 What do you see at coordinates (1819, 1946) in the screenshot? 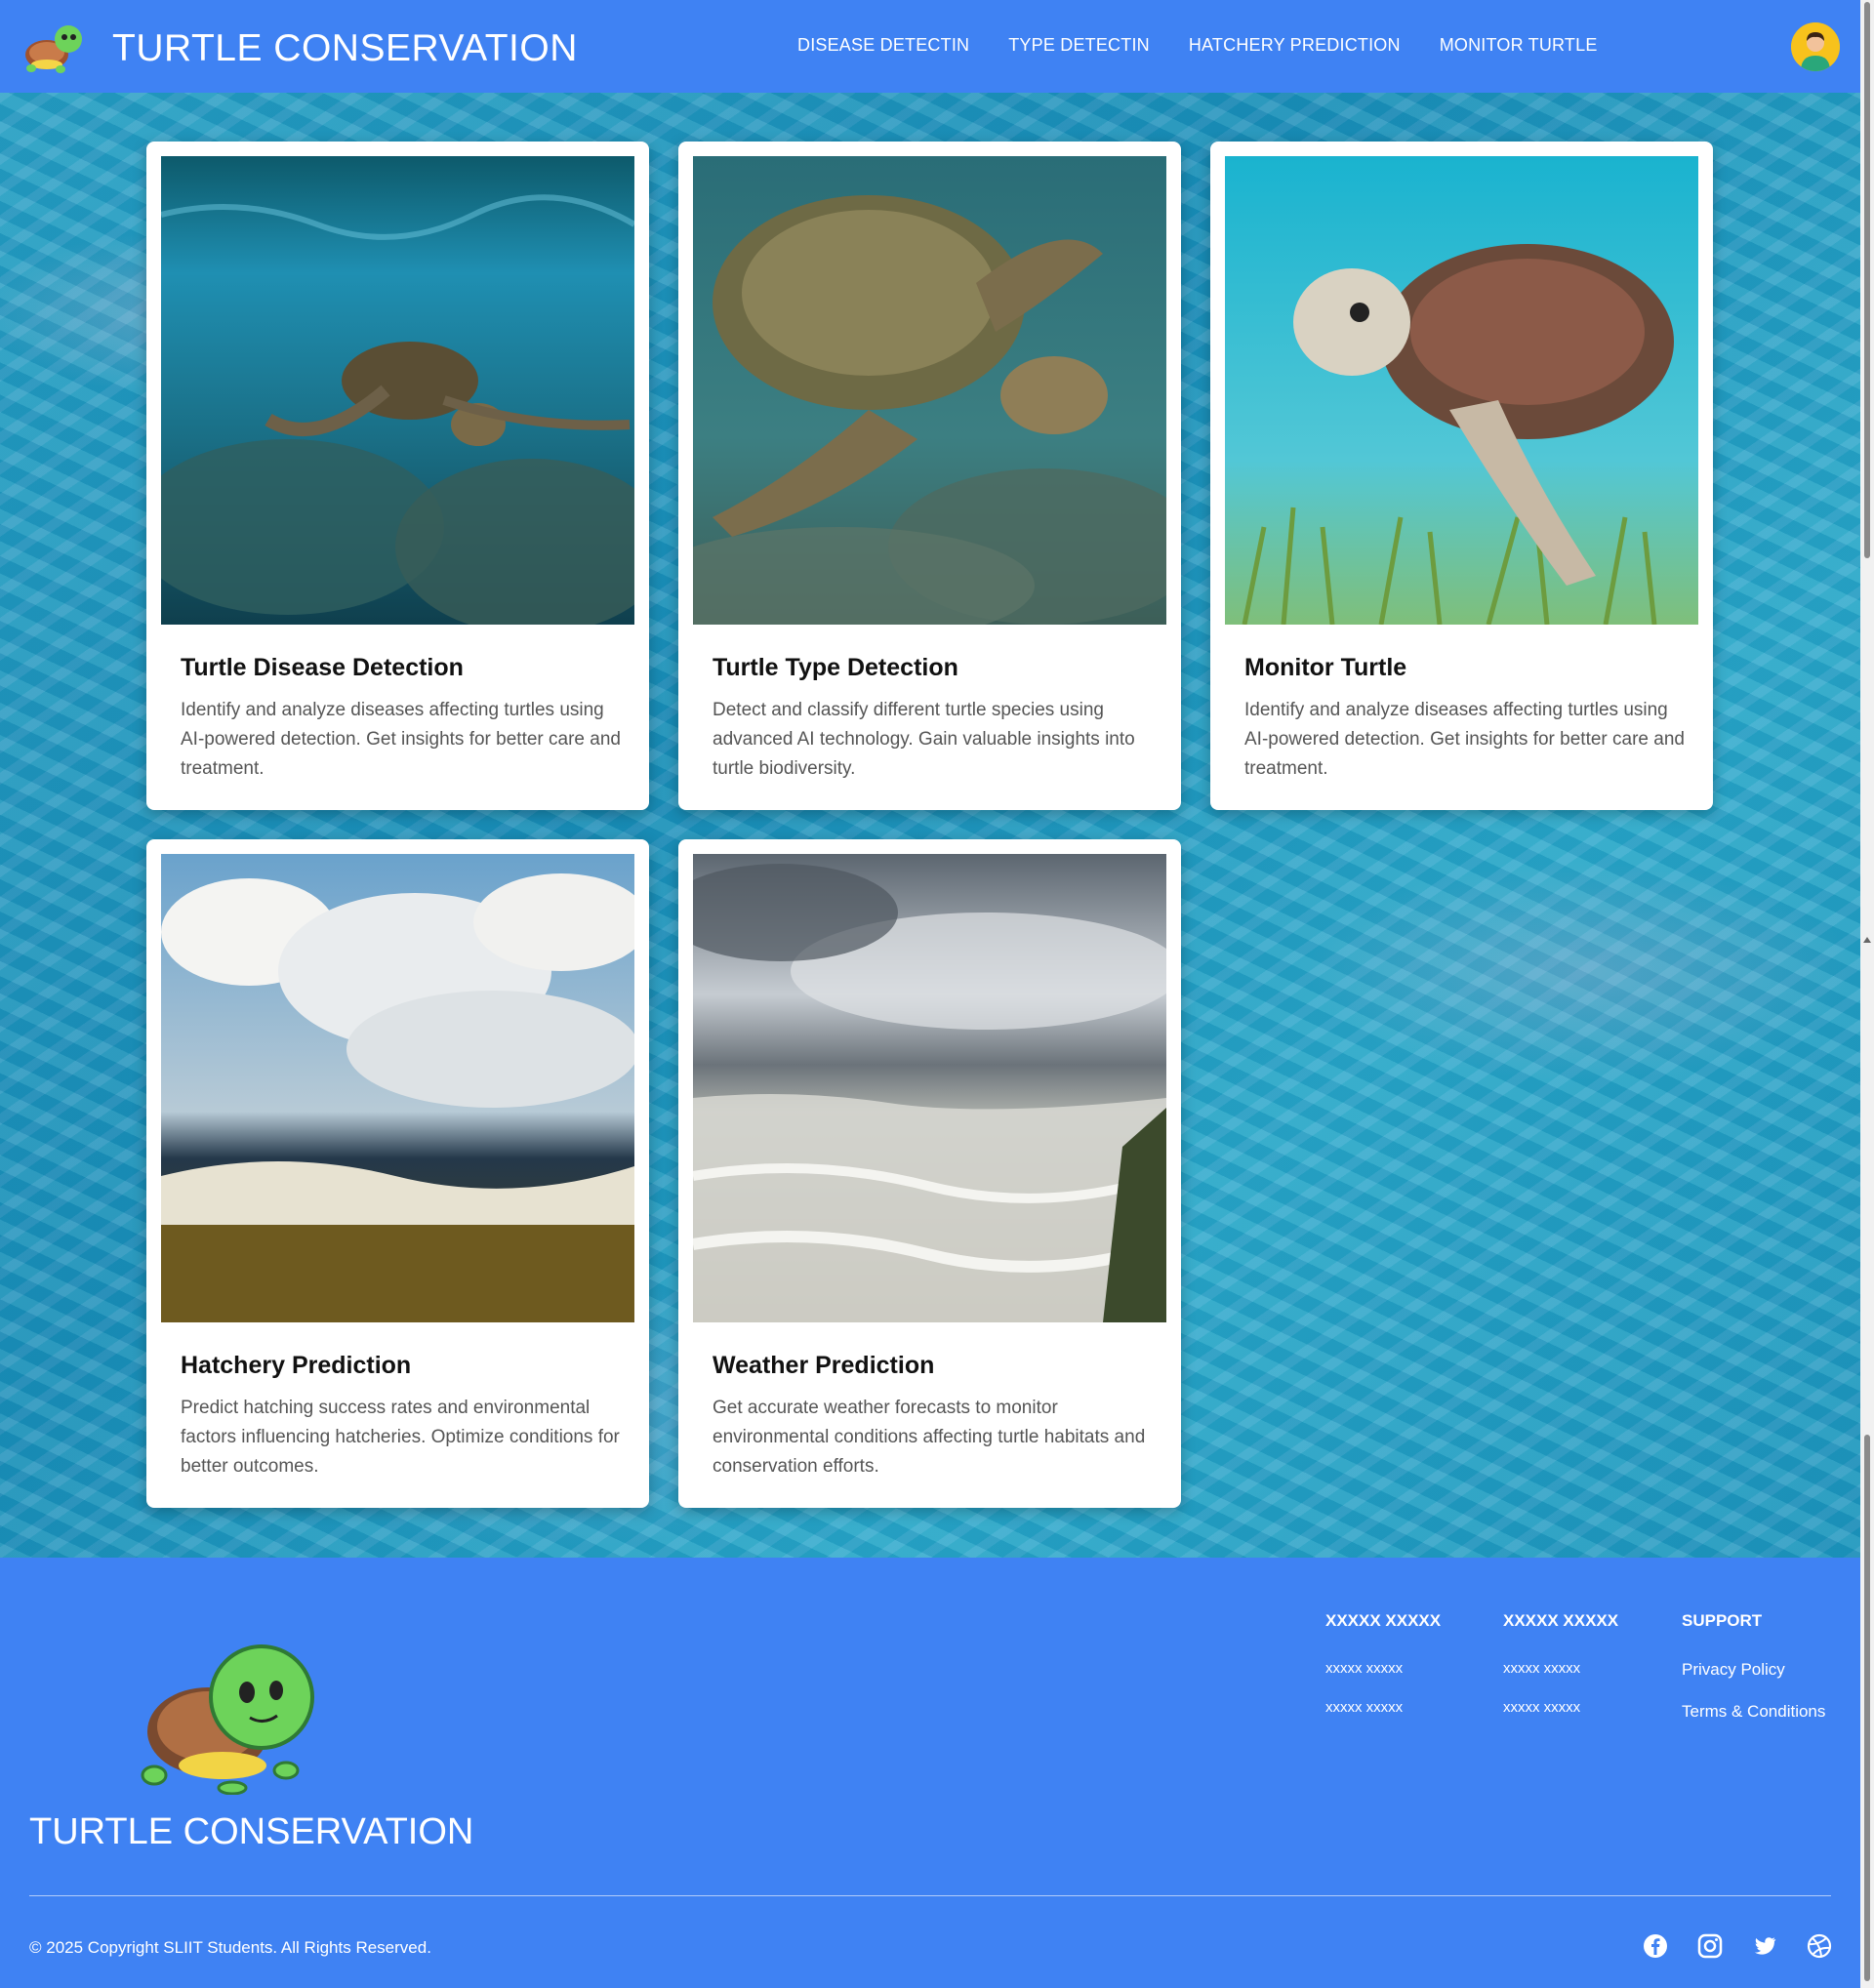
I see `dribbble-icon` at bounding box center [1819, 1946].